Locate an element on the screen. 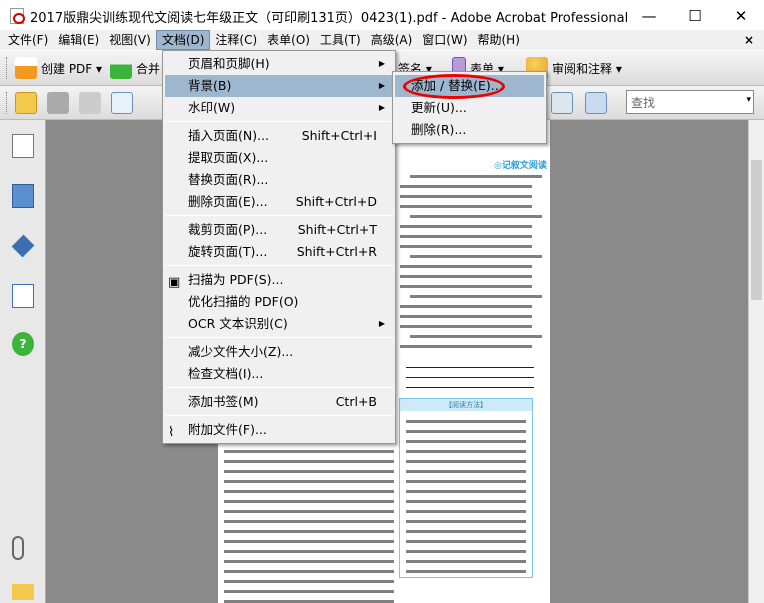 The width and height of the screenshot is (764, 603). menu-tools: 工具(T) is located at coordinates (340, 40).